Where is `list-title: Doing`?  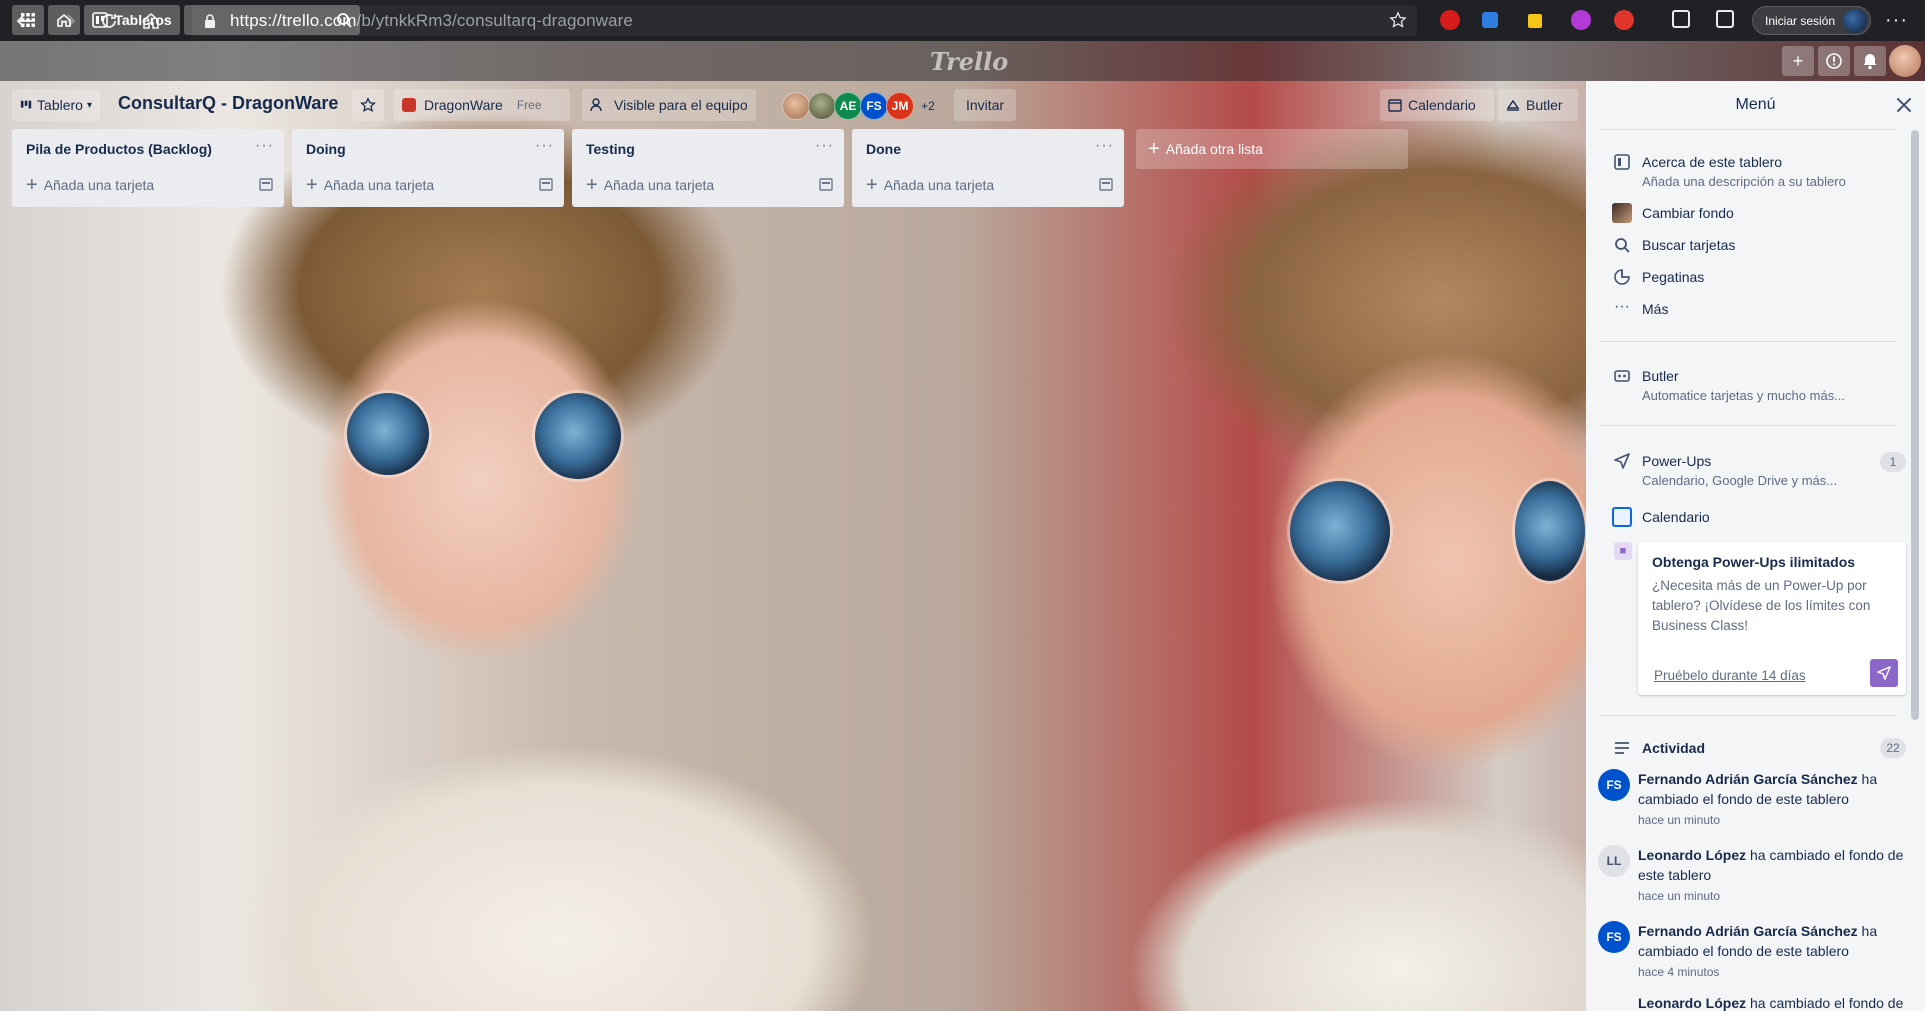
list-title: Doing is located at coordinates (326, 149).